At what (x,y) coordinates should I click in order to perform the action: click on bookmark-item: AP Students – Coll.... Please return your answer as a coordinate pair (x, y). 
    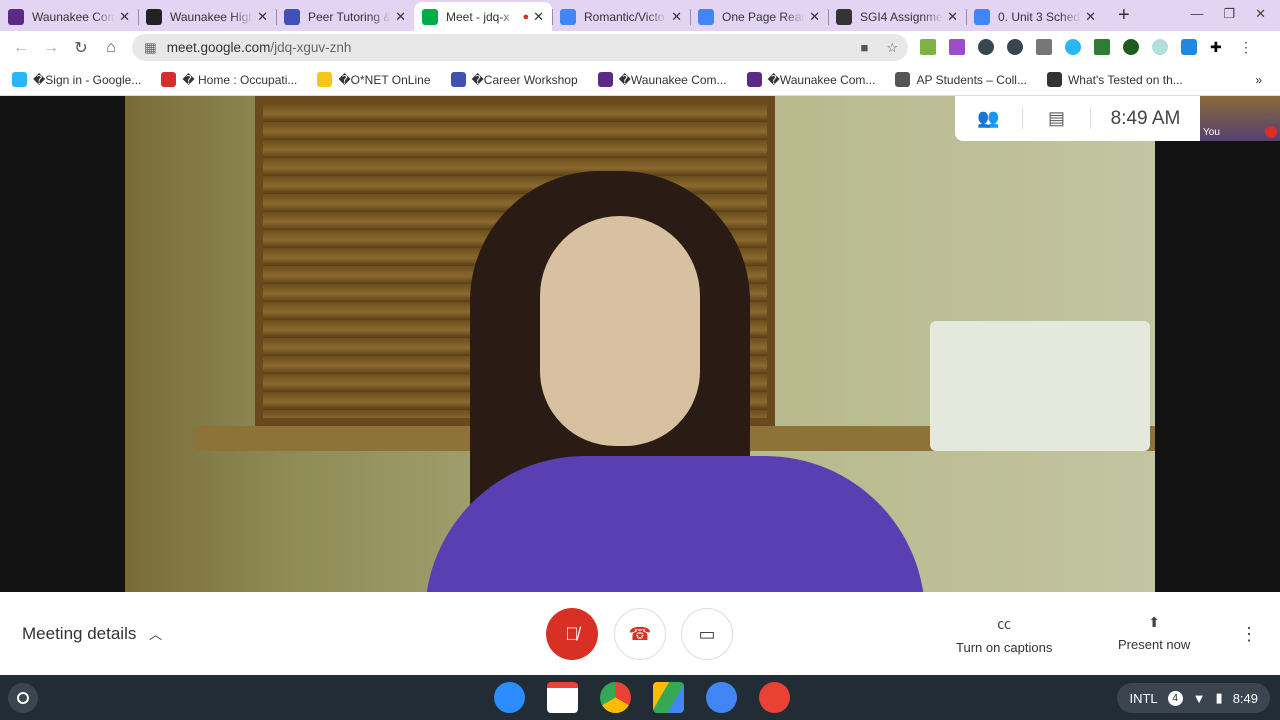
    Looking at the image, I should click on (961, 79).